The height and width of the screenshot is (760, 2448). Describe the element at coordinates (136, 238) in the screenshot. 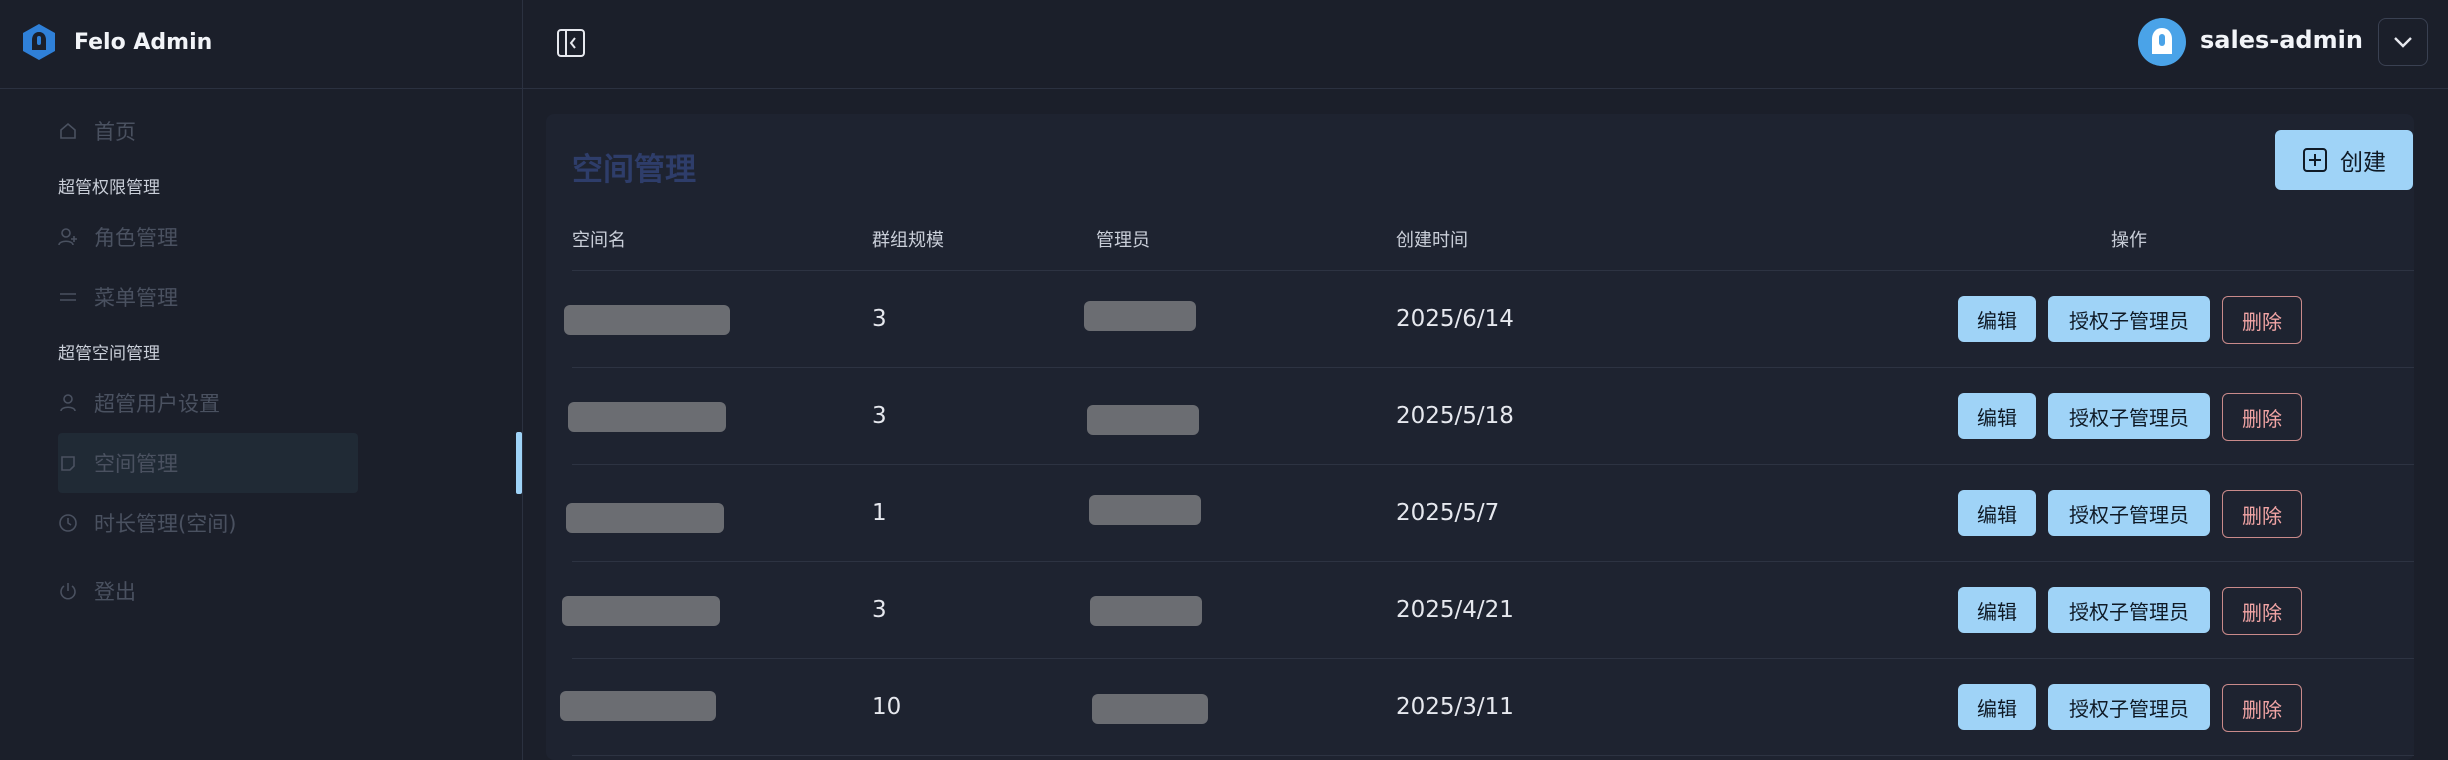

I see `sidebar-item-label: 角色管理` at that location.